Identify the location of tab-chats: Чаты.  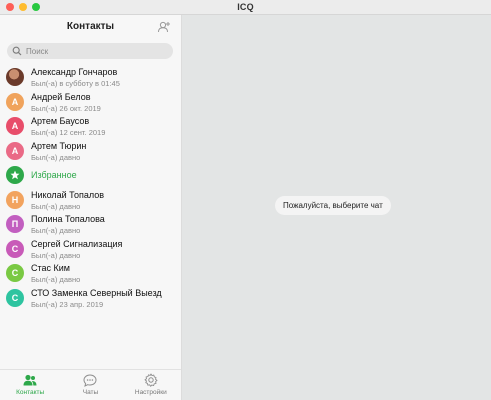
(90, 385).